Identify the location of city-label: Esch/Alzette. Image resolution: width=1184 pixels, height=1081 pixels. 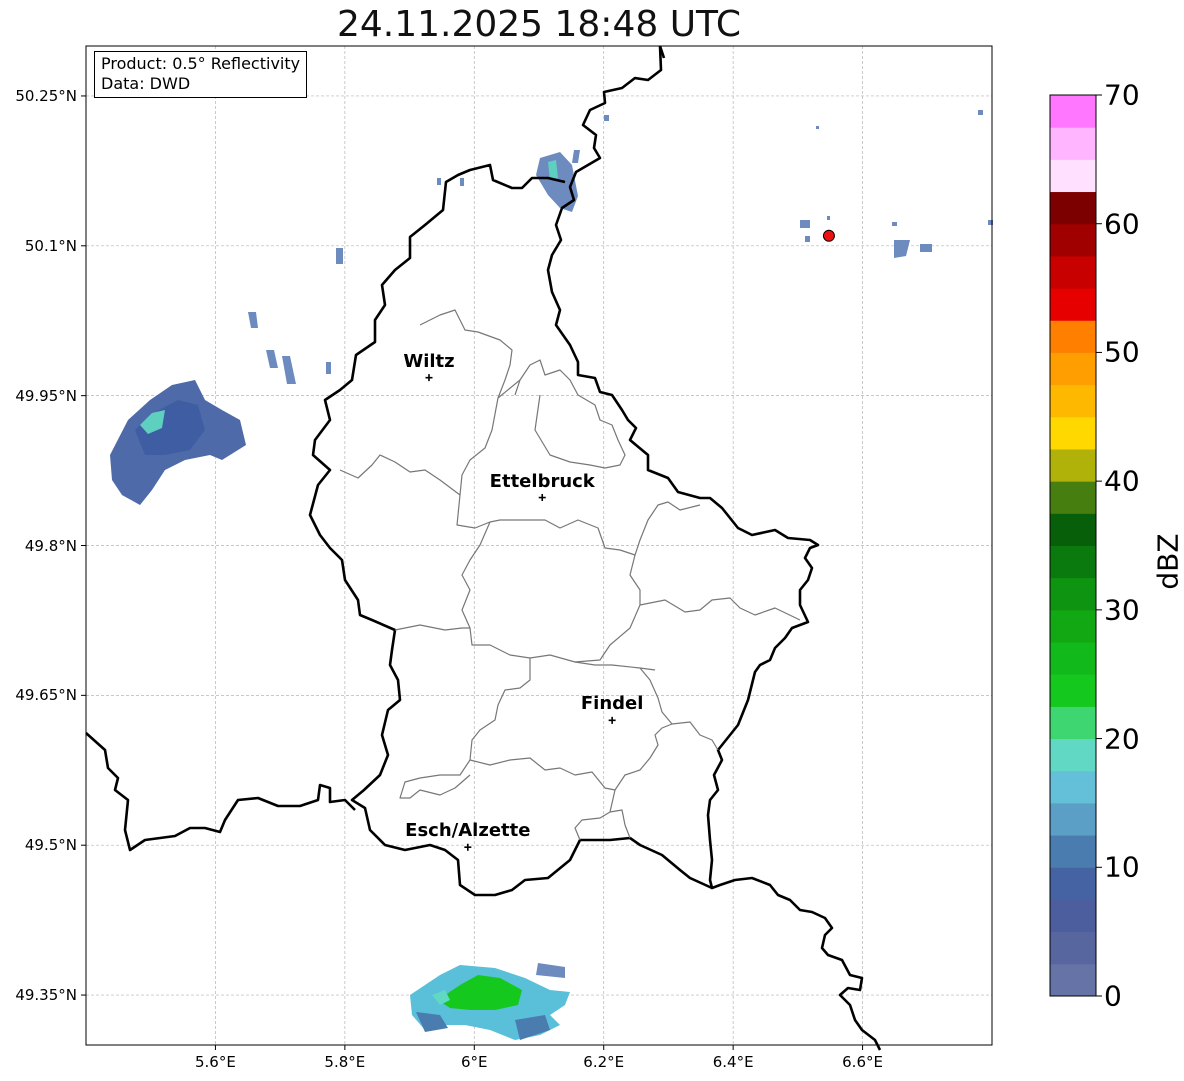
(468, 831).